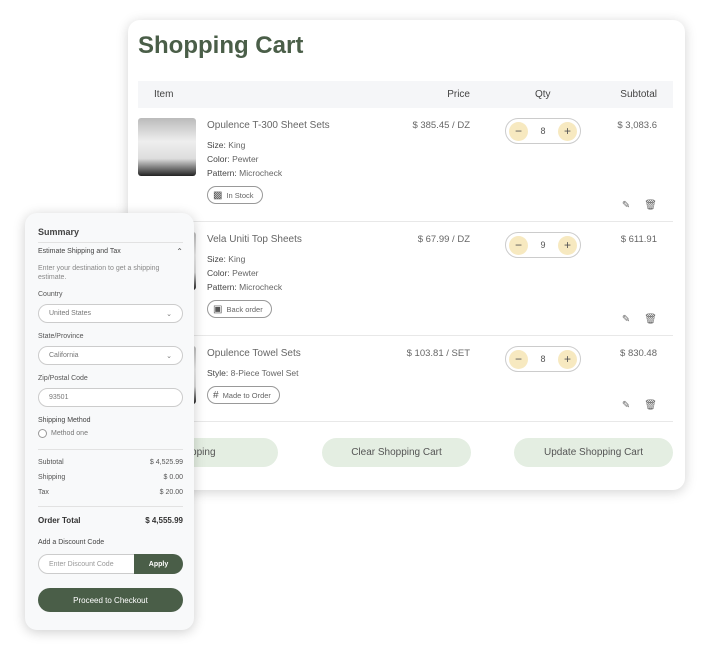 This screenshot has width=705, height=655. Describe the element at coordinates (50, 294) in the screenshot. I see `country-label: Country` at that location.